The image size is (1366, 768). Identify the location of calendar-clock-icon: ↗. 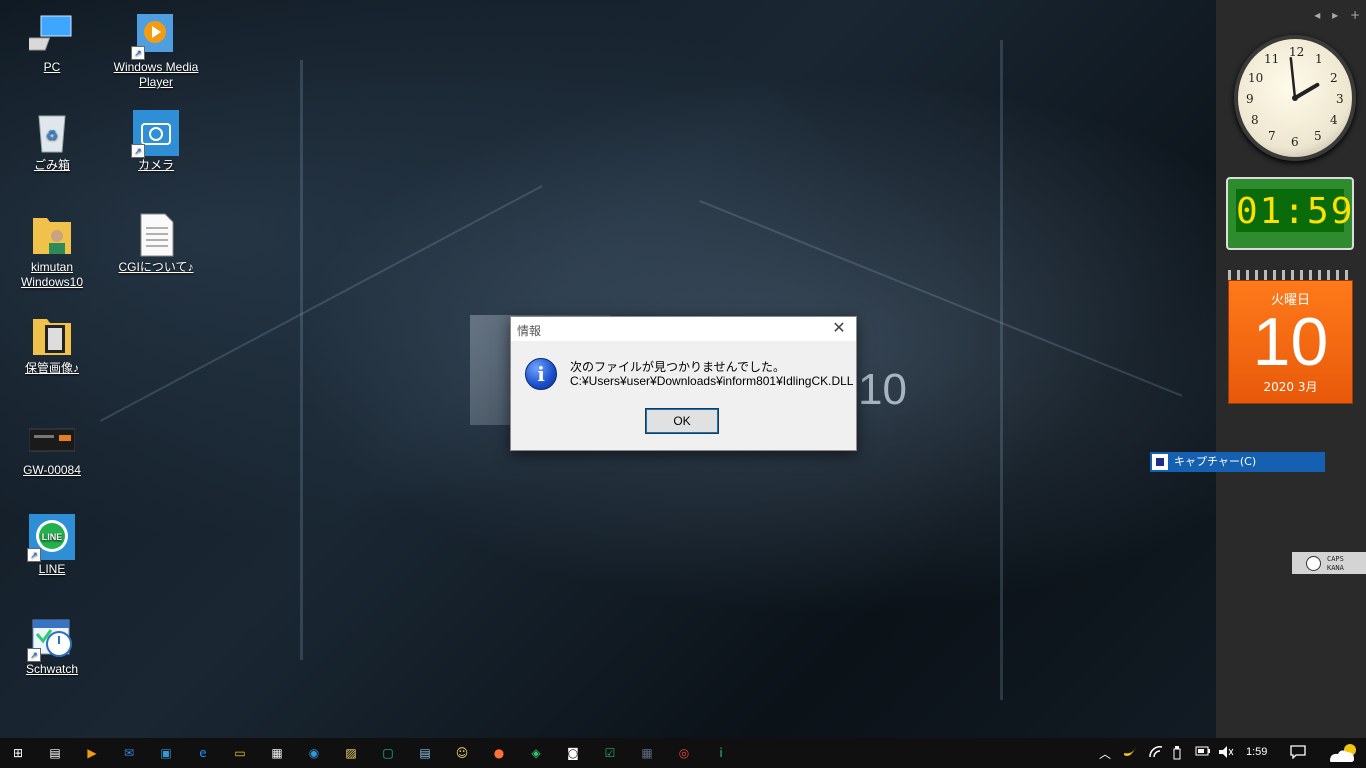
(51, 638).